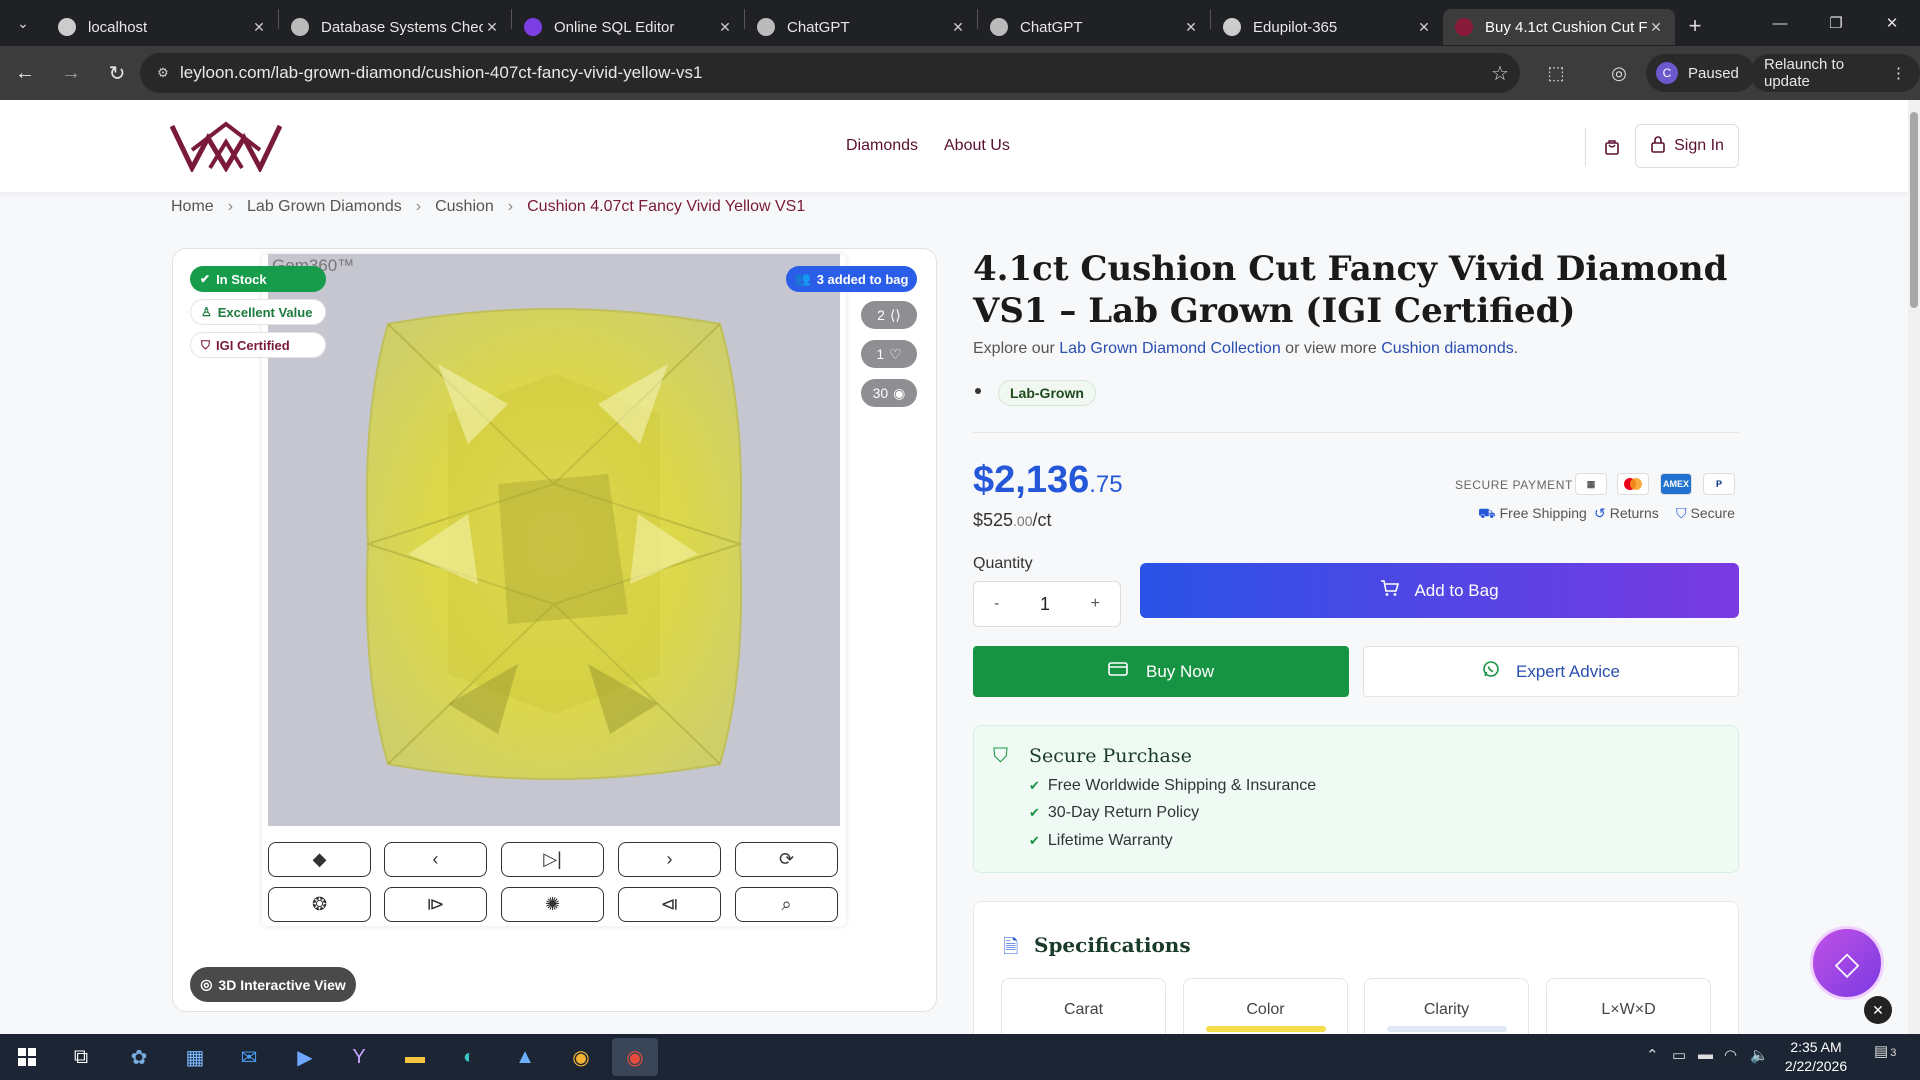  I want to click on chrome-icon: ◉, so click(581, 1057).